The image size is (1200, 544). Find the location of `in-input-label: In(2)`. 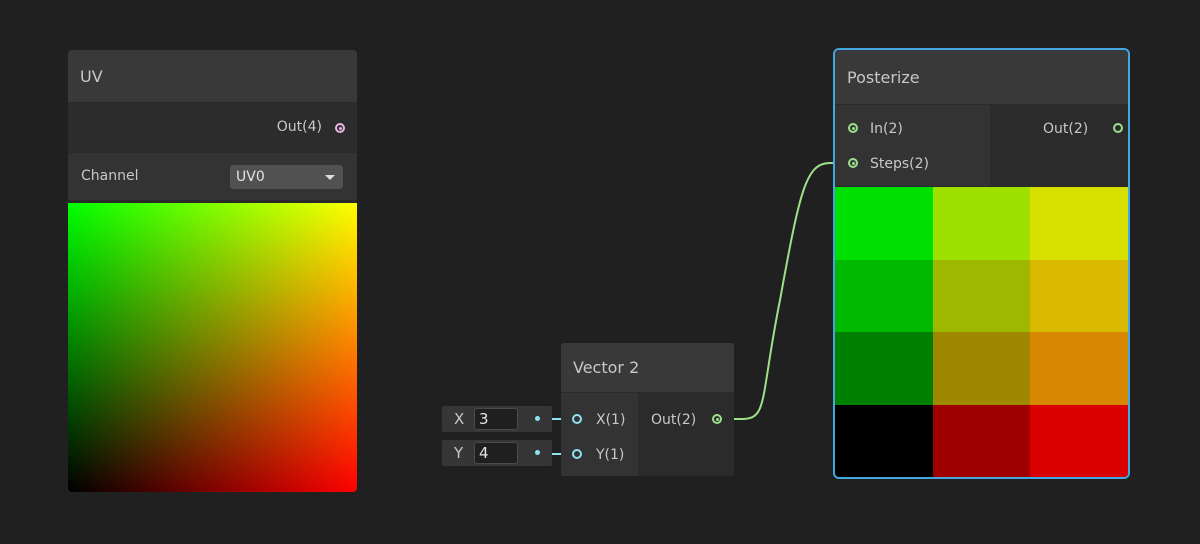

in-input-label: In(2) is located at coordinates (886, 129).